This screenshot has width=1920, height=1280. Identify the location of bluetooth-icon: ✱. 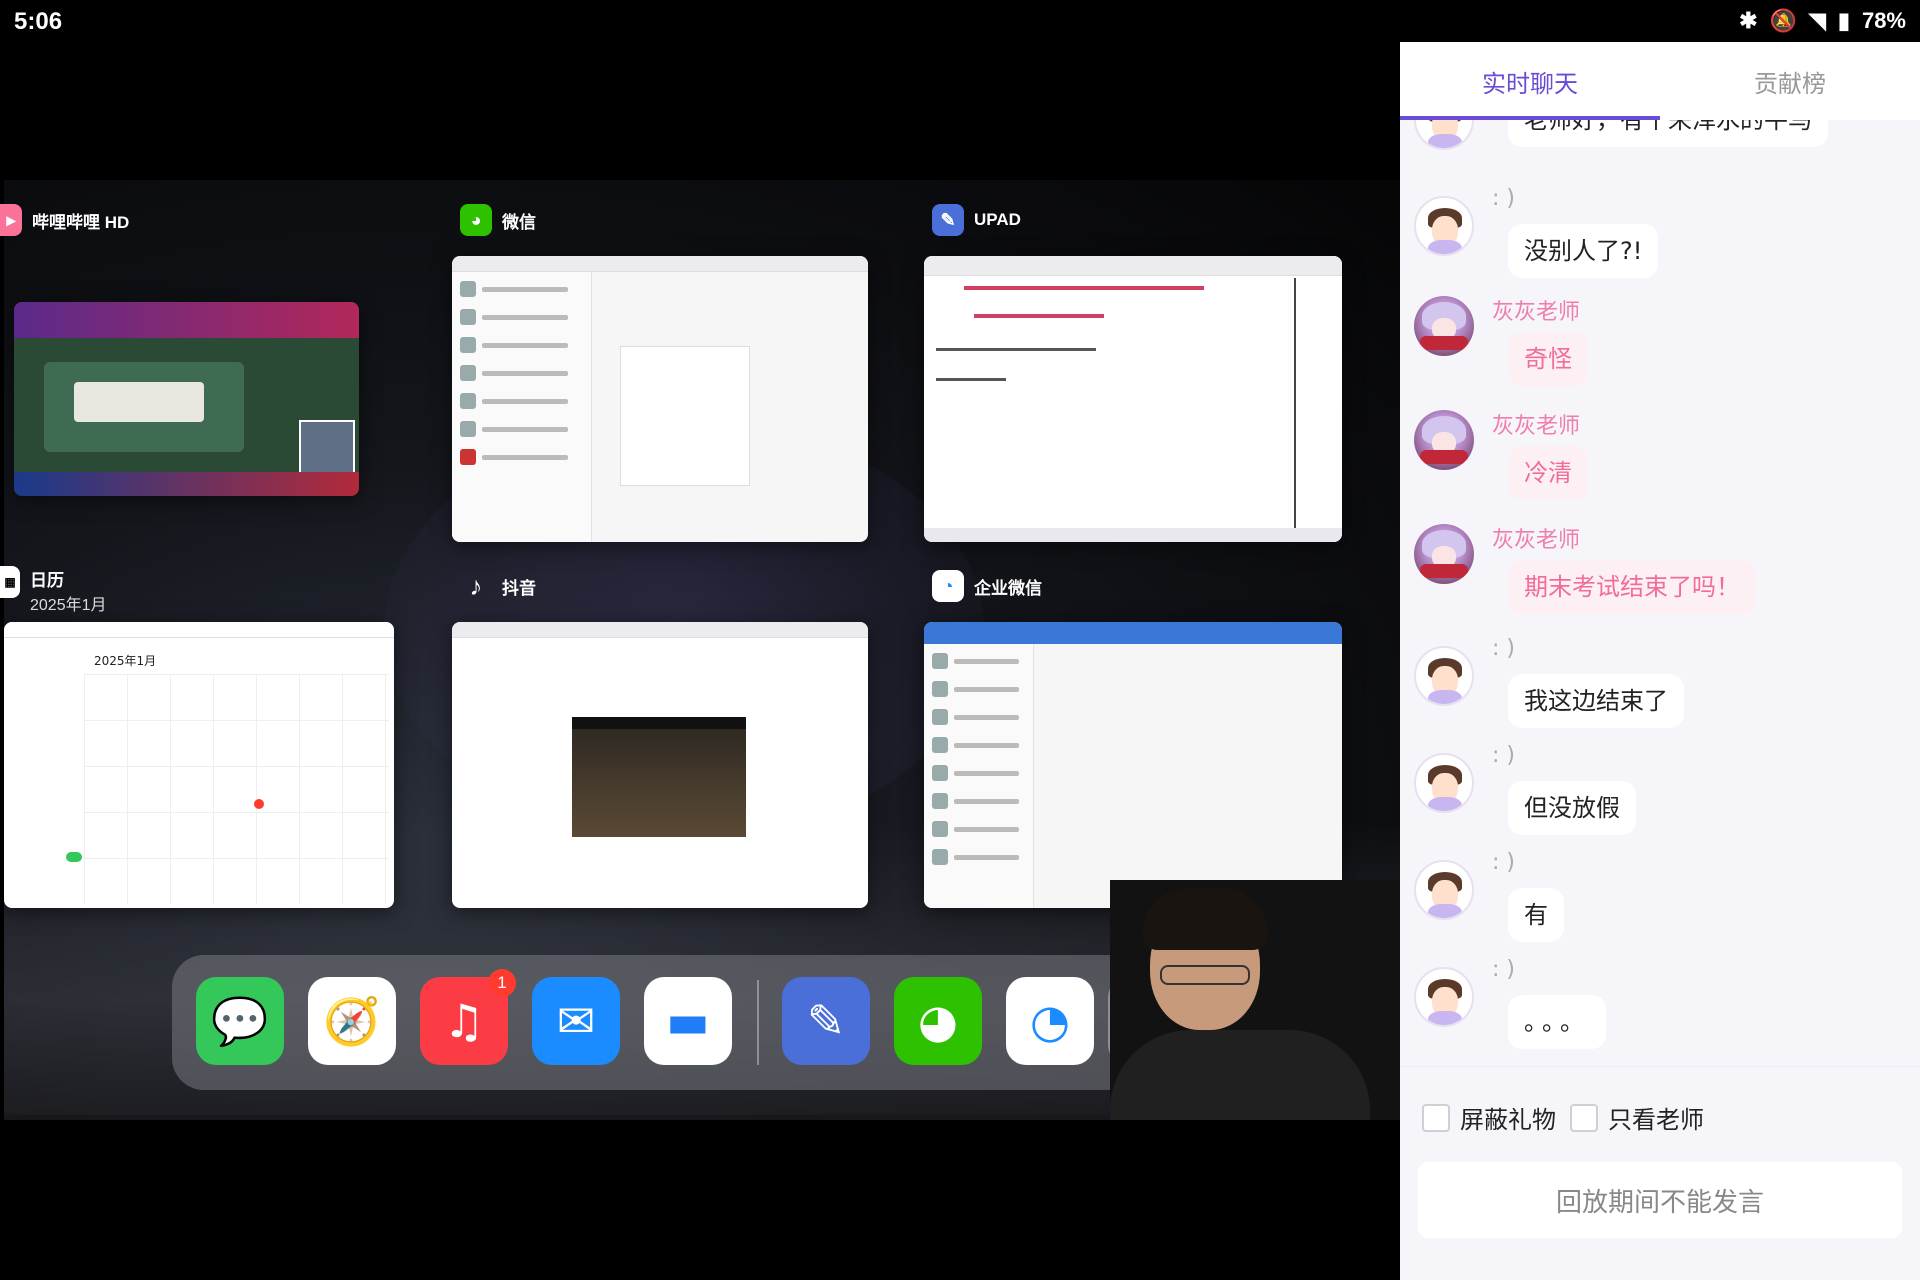
(1748, 20).